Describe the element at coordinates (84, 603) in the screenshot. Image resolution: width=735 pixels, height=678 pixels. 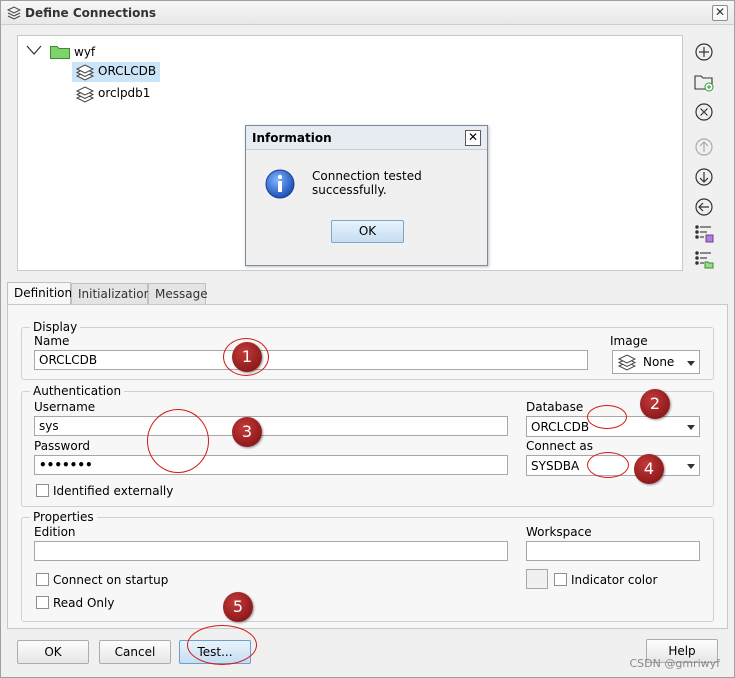
I see `read-only-label: Read Only` at that location.